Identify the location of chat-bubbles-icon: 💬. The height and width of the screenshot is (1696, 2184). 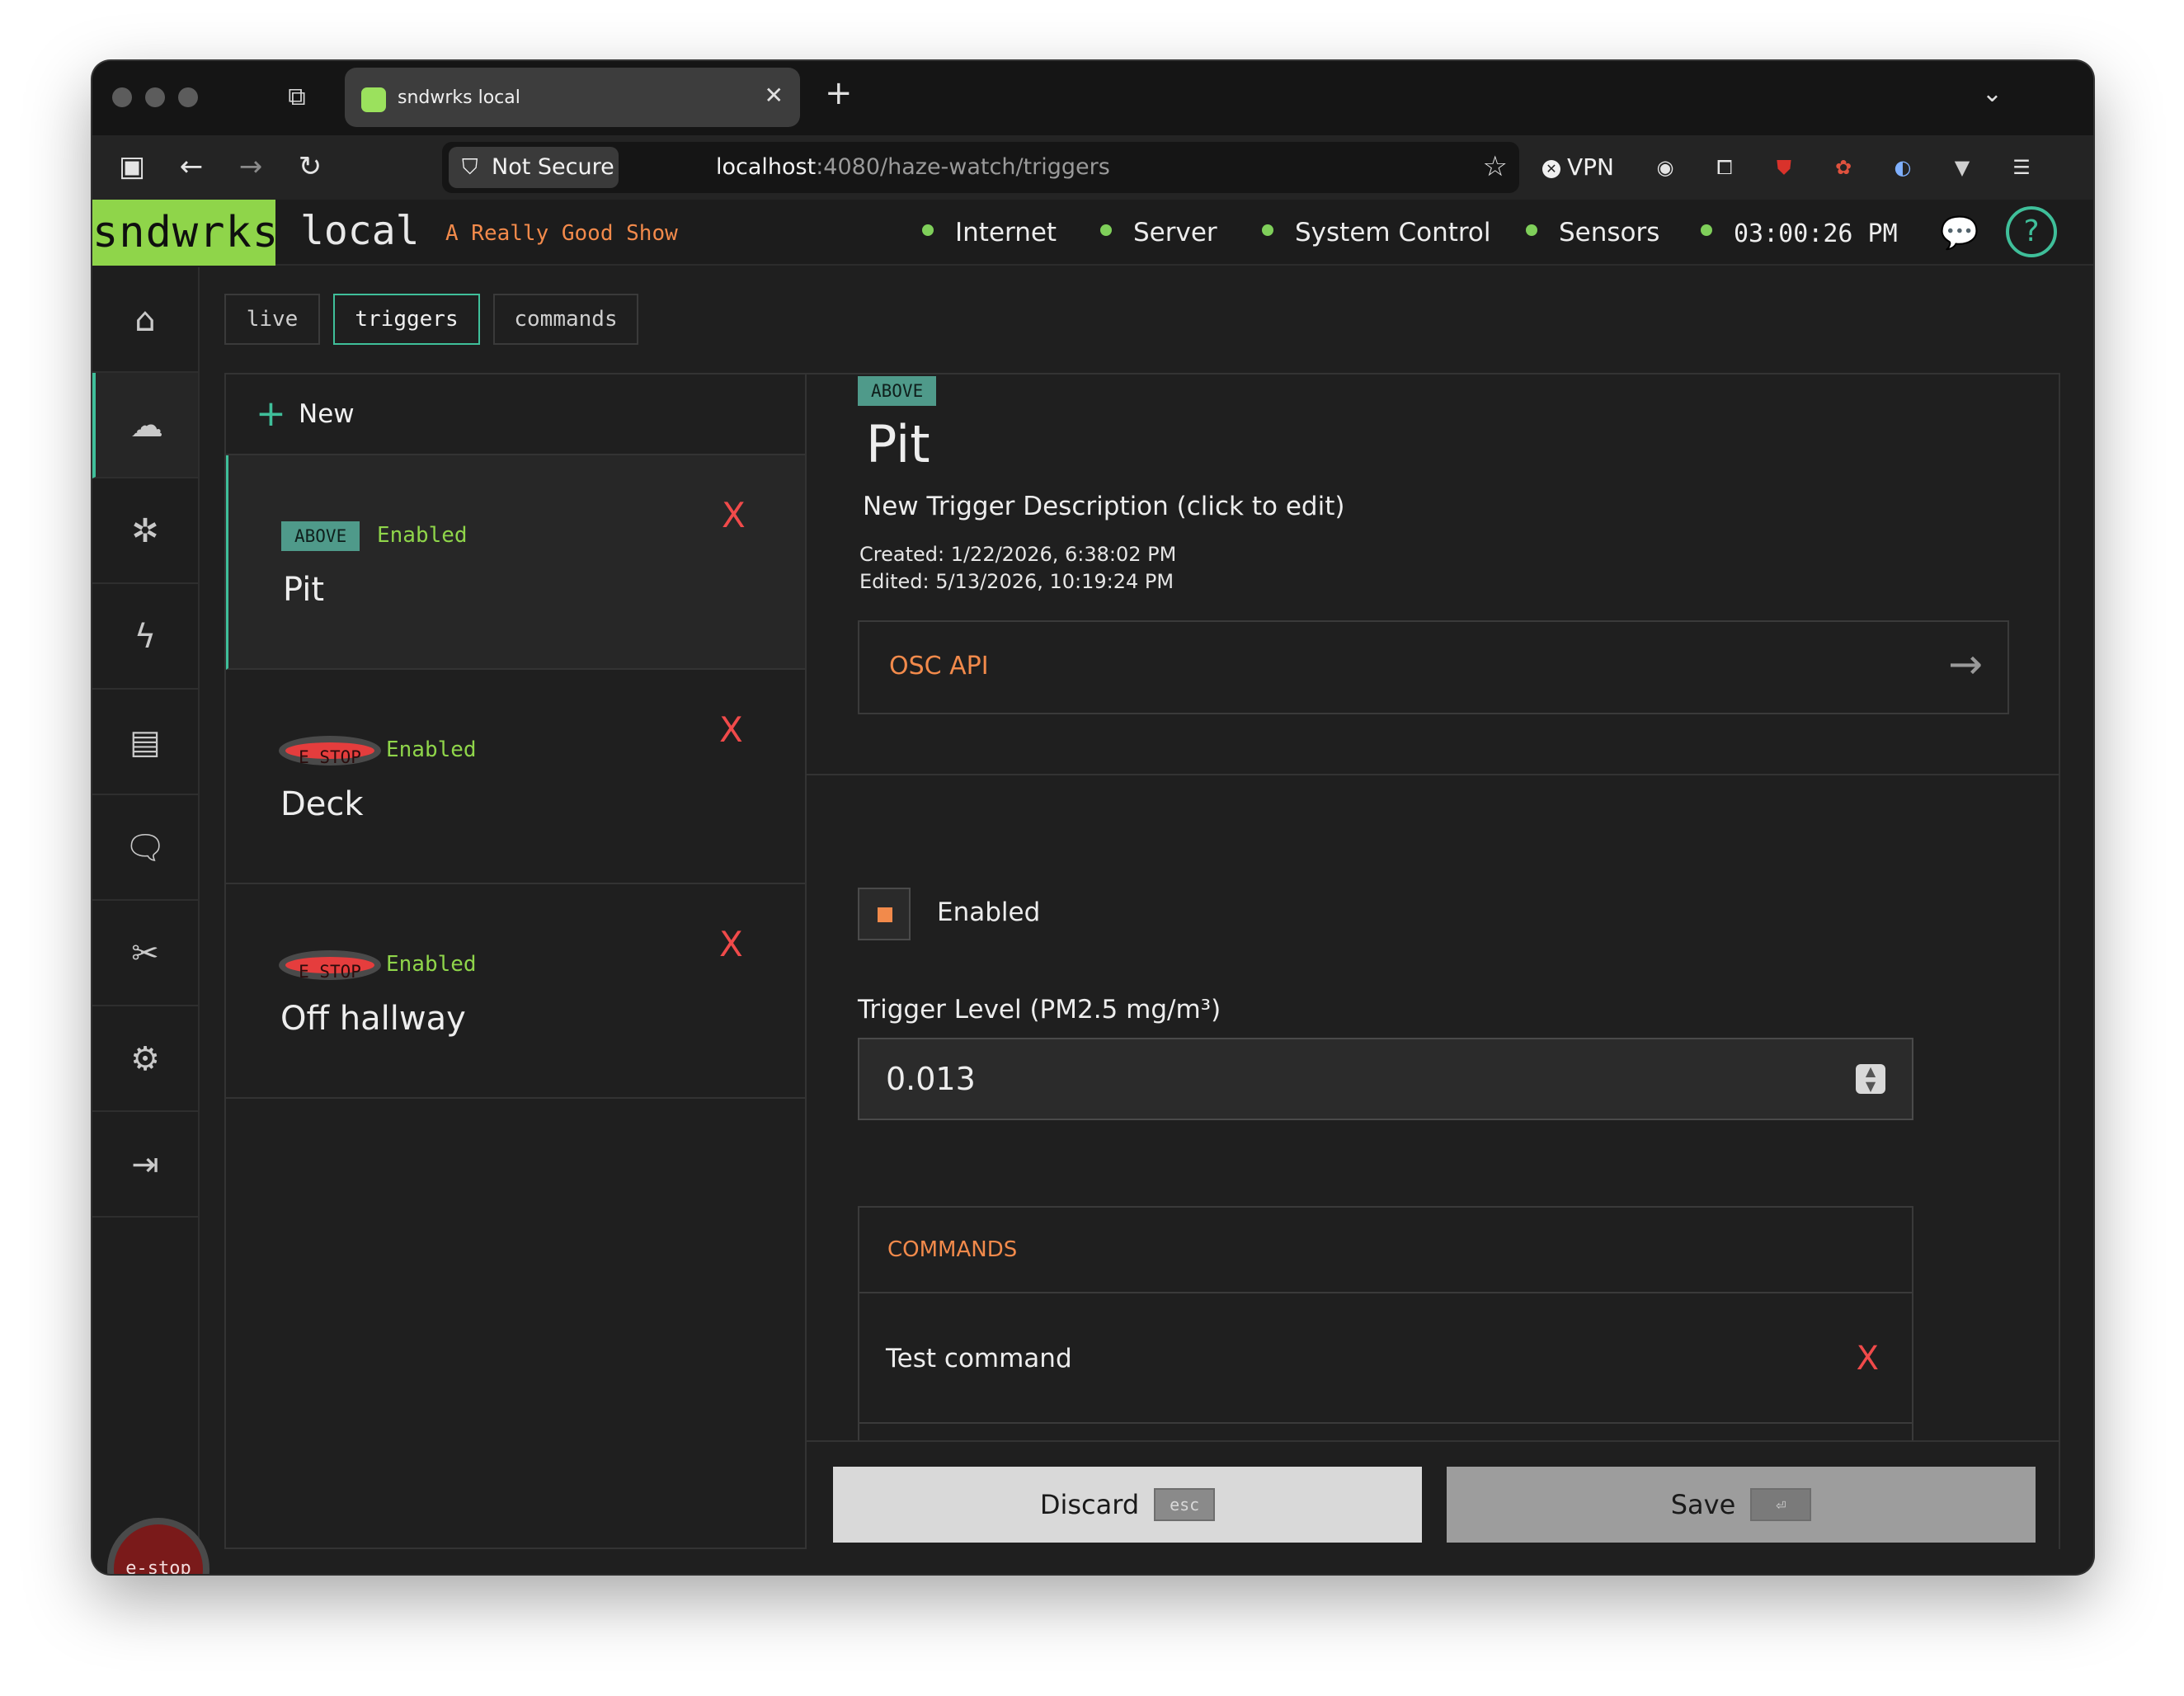
(1959, 233).